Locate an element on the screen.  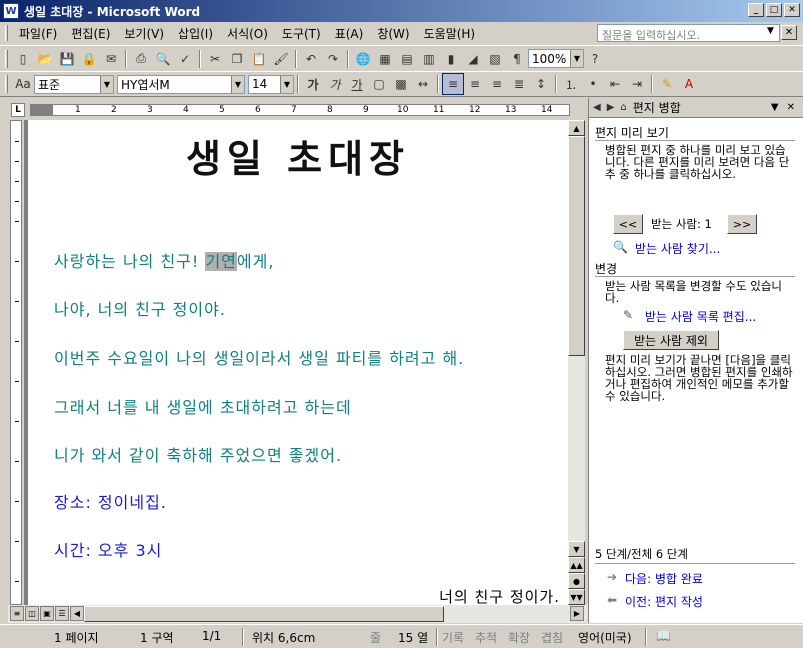
font-dropdown-icon: ▼ is located at coordinates (237, 84).